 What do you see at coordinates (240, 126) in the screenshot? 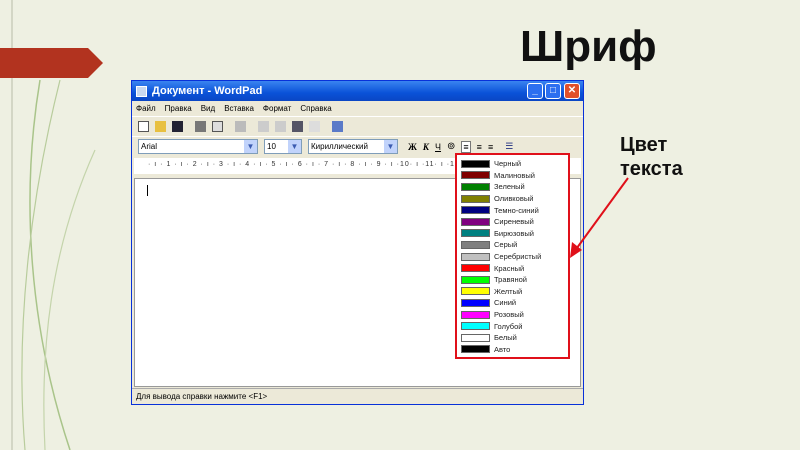
I see `find-icon` at bounding box center [240, 126].